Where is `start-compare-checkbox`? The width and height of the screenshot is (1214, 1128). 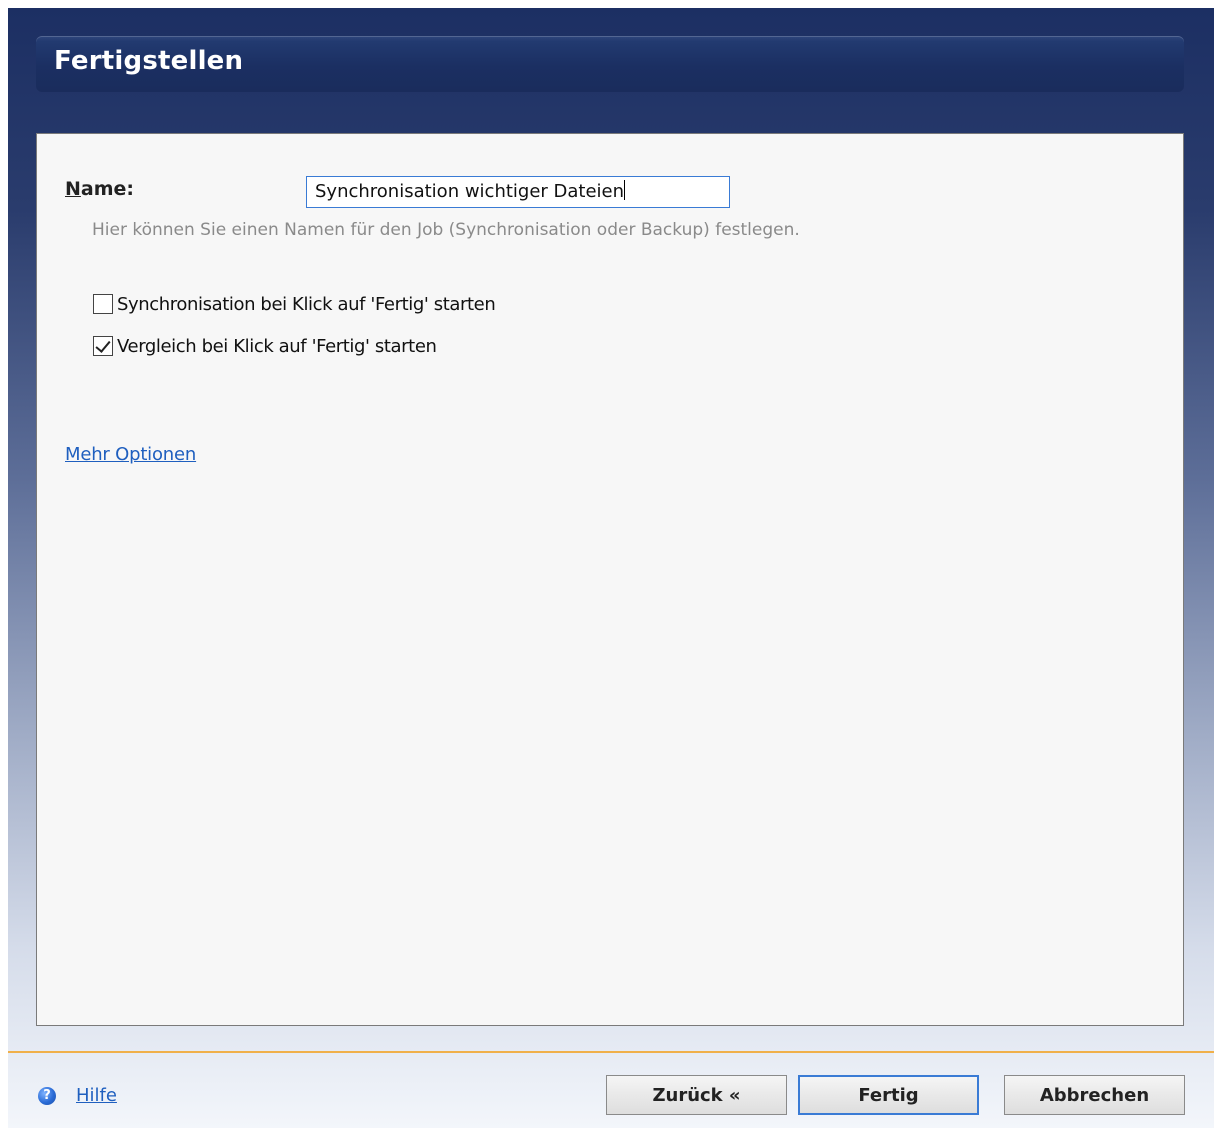
start-compare-checkbox is located at coordinates (103, 346).